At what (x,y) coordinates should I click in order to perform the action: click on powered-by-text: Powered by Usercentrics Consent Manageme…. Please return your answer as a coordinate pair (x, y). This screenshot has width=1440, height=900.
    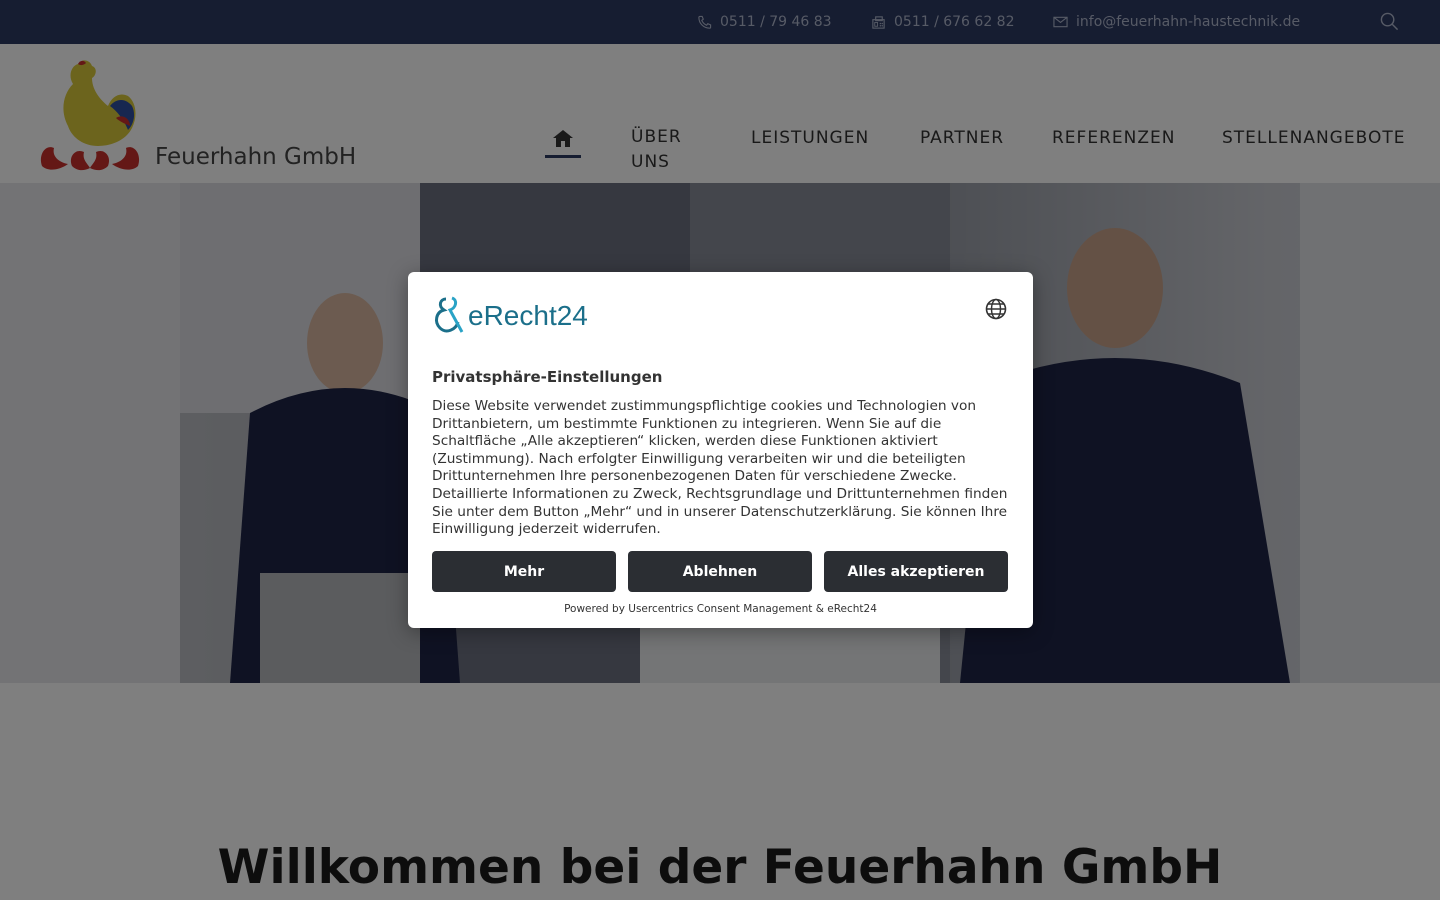
    Looking at the image, I should click on (720, 609).